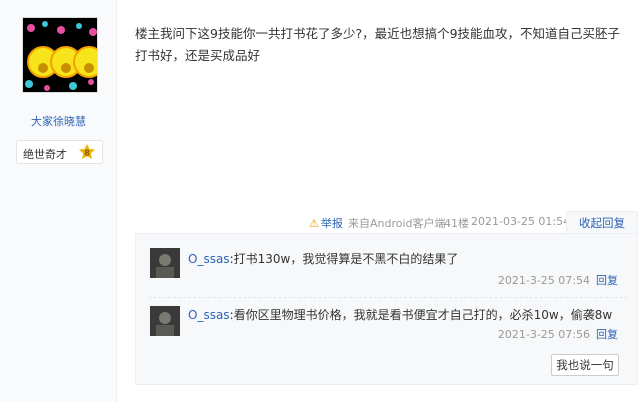 Image resolution: width=640 pixels, height=402 pixels. I want to click on floor-number: 41楼, so click(456, 223).